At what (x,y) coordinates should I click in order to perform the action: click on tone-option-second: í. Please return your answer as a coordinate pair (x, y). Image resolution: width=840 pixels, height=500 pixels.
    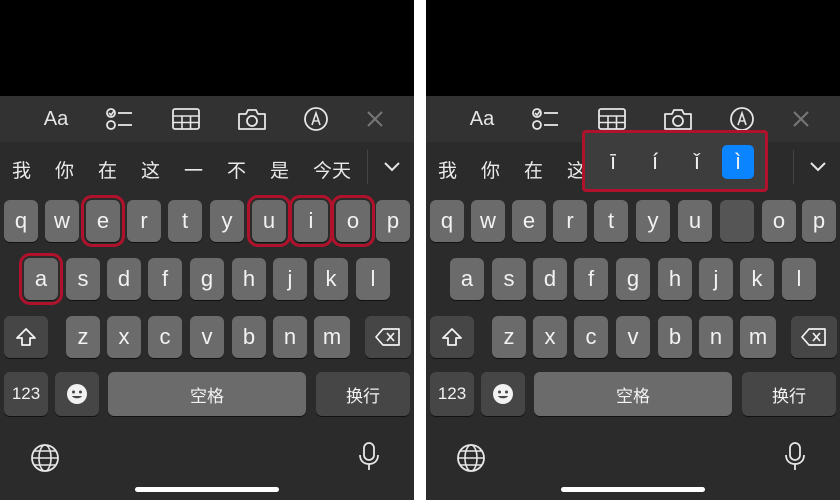
    Looking at the image, I should click on (655, 162).